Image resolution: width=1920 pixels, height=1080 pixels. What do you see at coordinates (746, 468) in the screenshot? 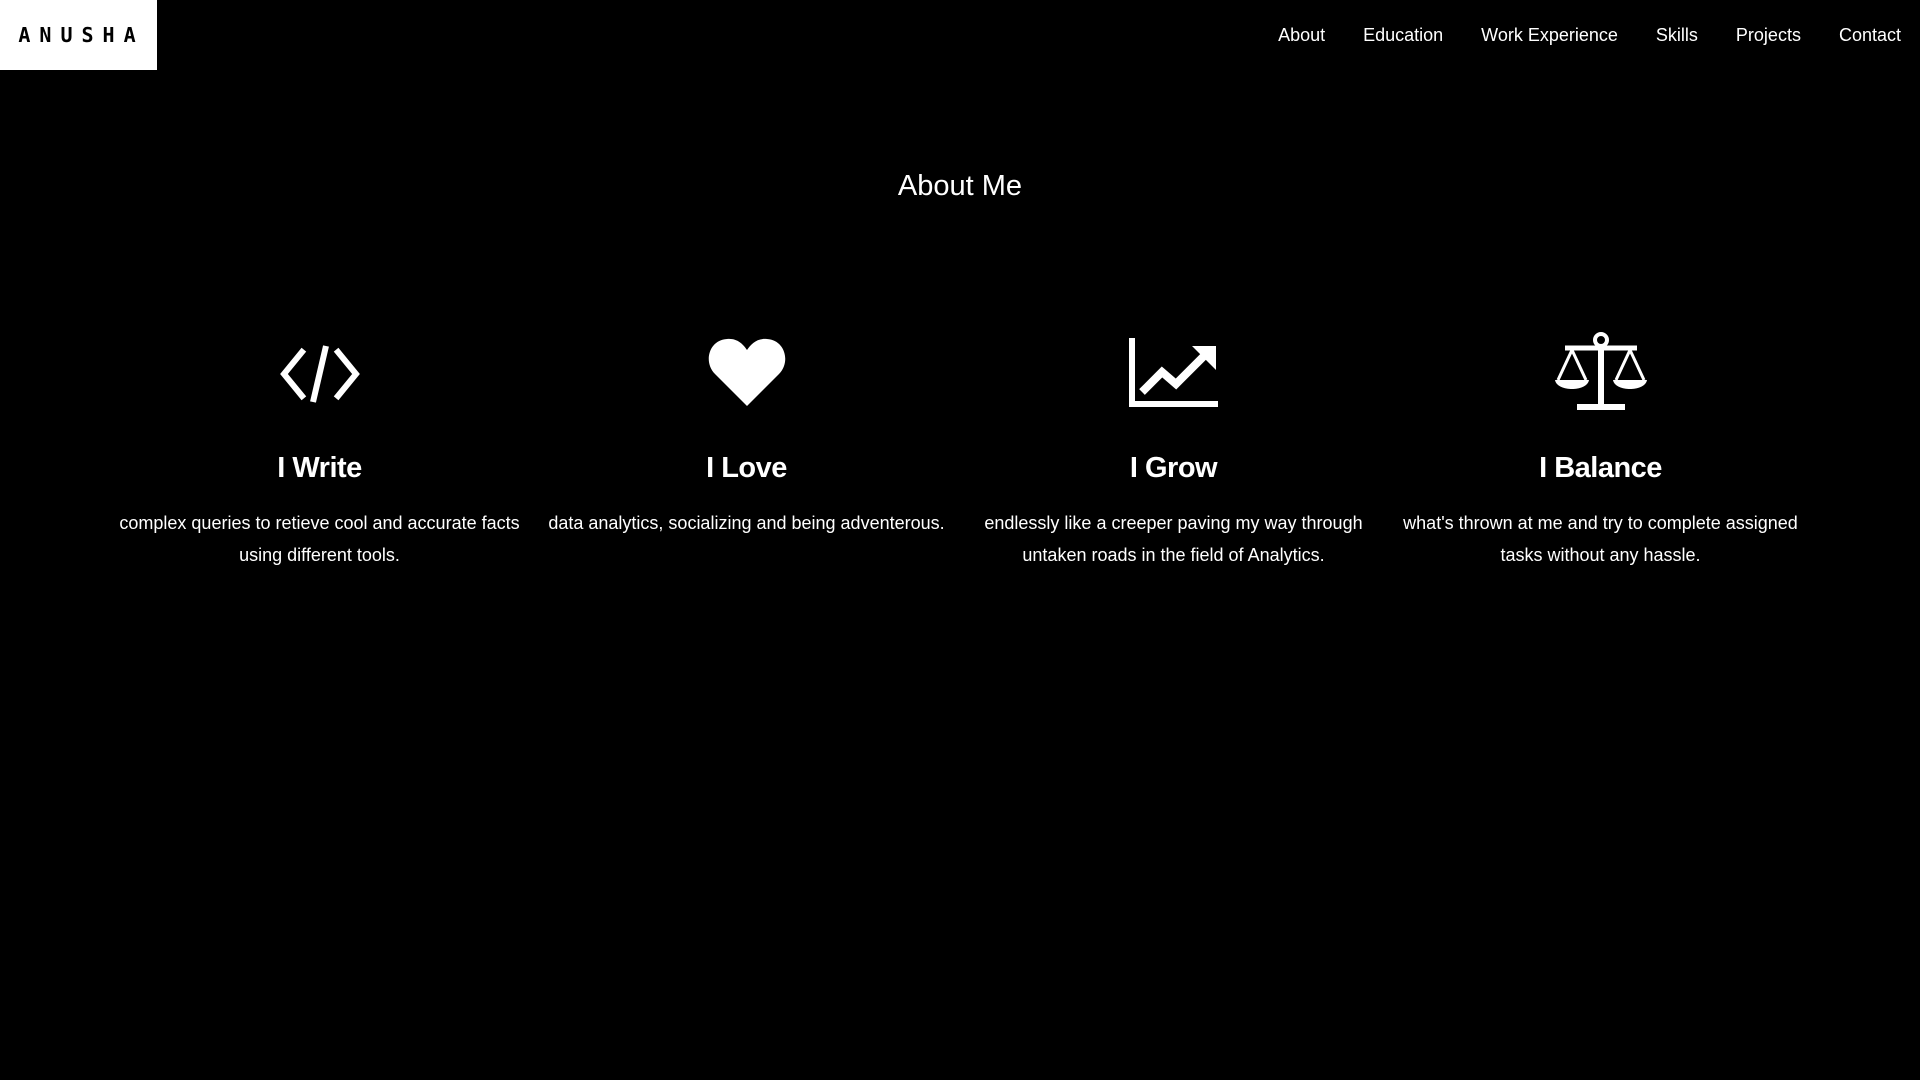
I see `feature-title: I Love` at bounding box center [746, 468].